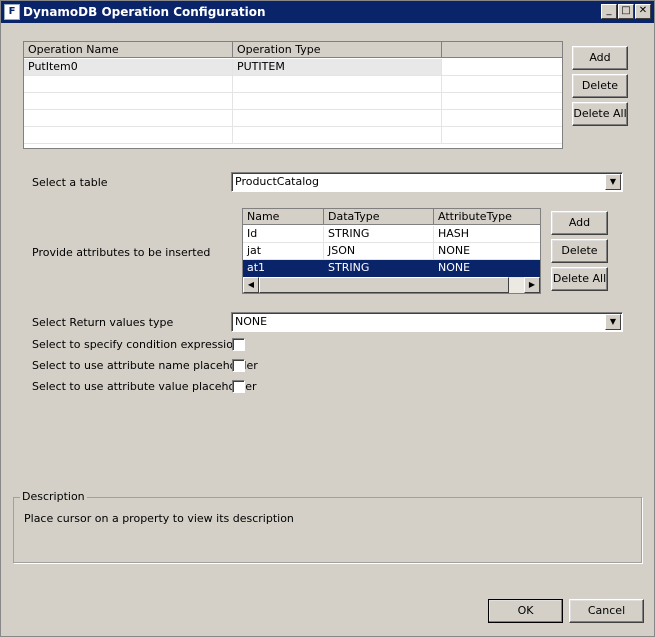 The image size is (655, 637). I want to click on delete-attribute-button: Delete, so click(579, 251).